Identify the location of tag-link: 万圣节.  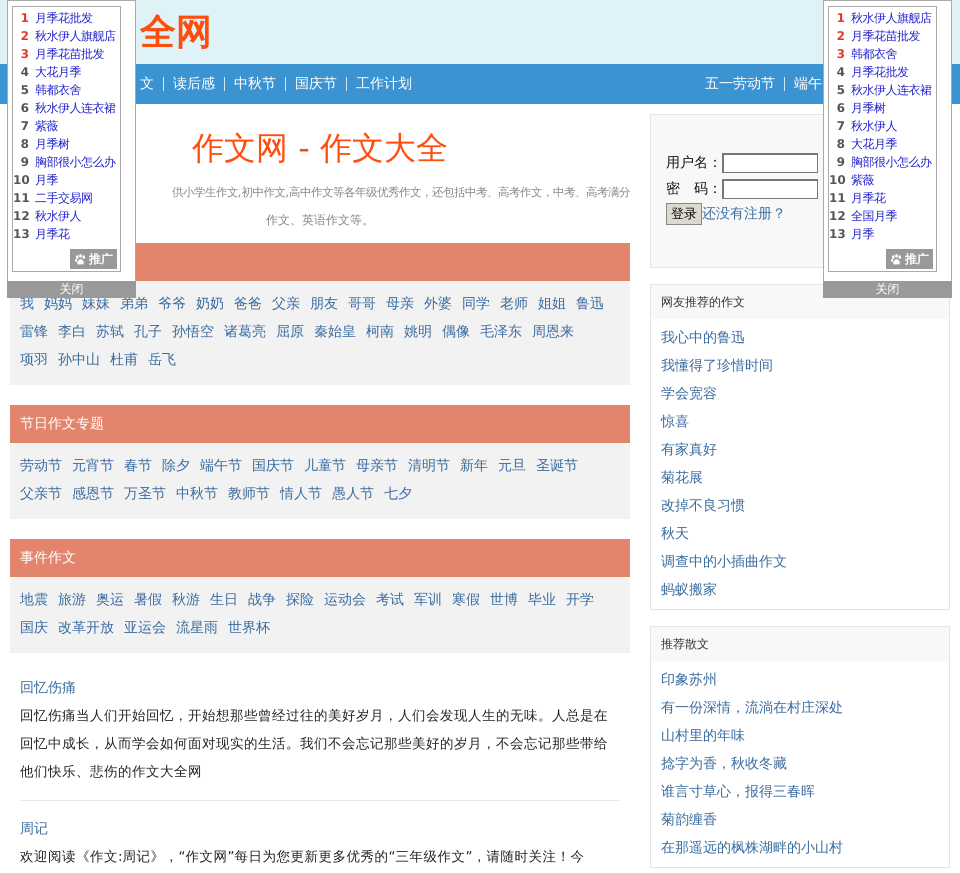
(145, 494).